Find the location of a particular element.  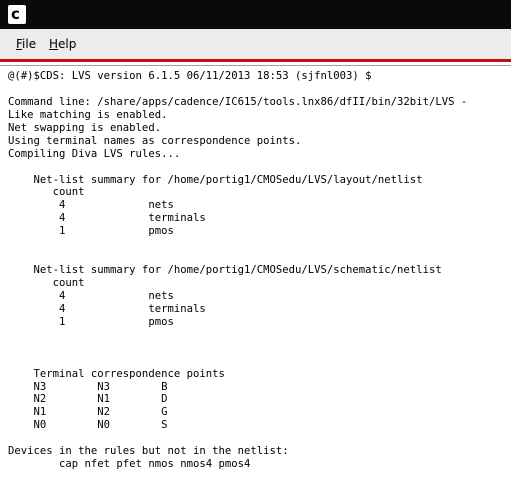

log-line: Like matching is enabled. is located at coordinates (88, 114).